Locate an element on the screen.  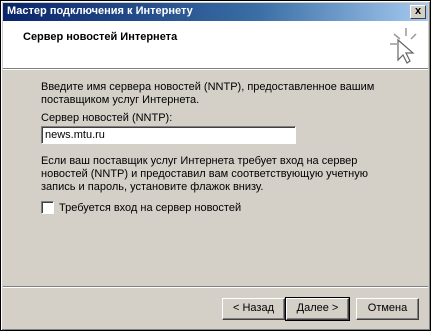
title-bar: Мастер подключения к Интернету x is located at coordinates (215, 12).